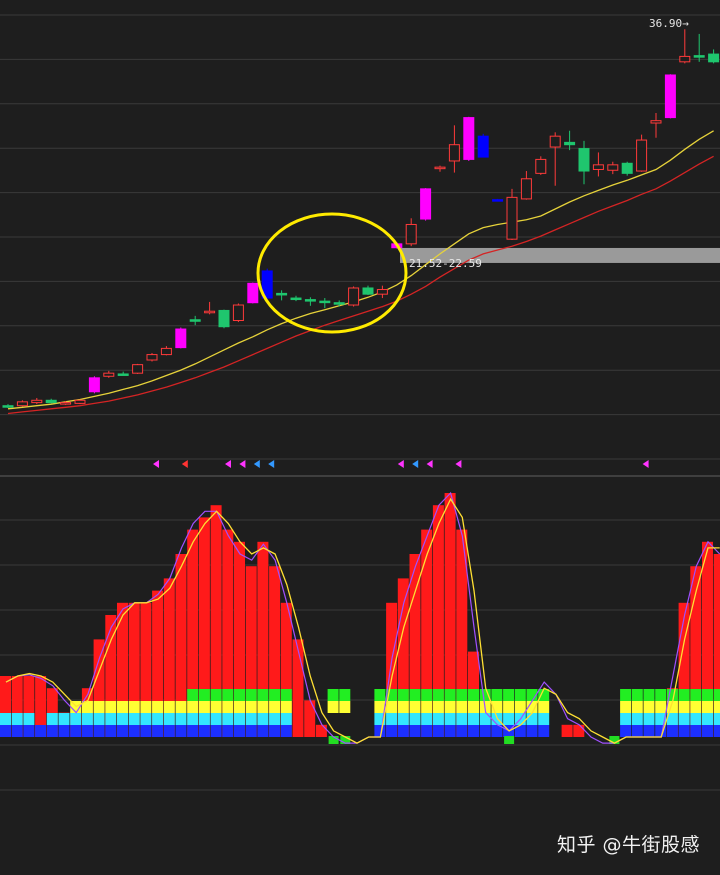 Image resolution: width=720 pixels, height=875 pixels. I want to click on price-label: 36.90→, so click(669, 23).